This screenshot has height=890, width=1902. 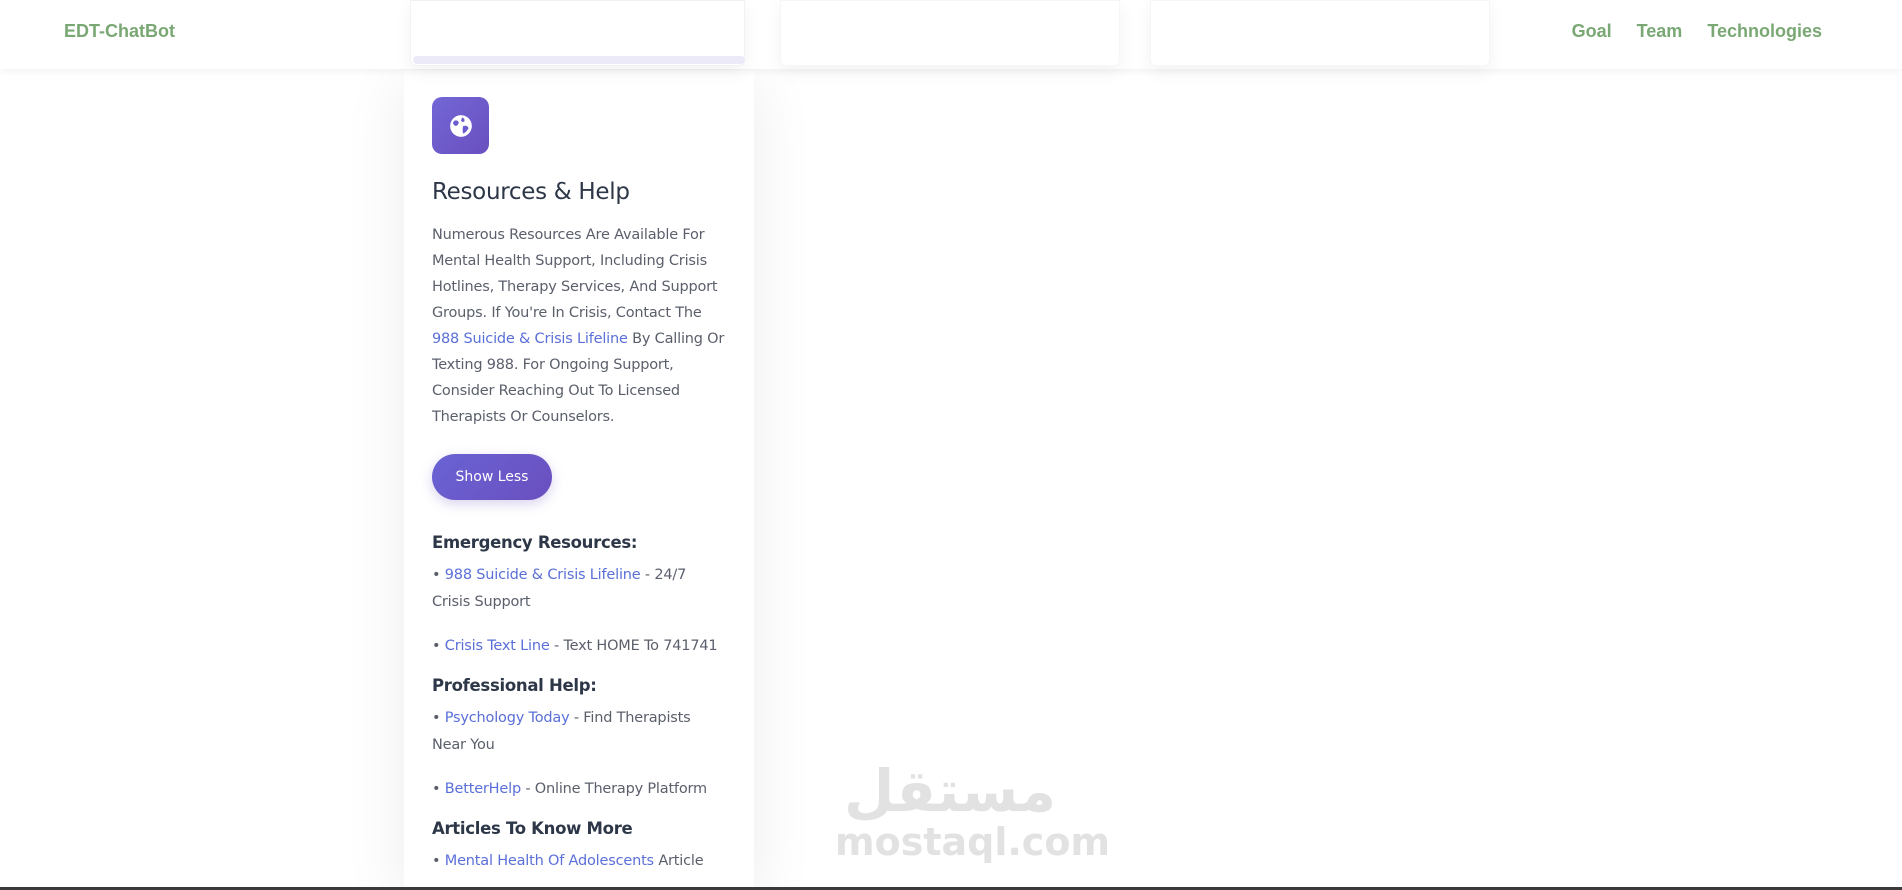 What do you see at coordinates (549, 861) in the screenshot?
I see `resource-link: Mental Health Of Adolescents` at bounding box center [549, 861].